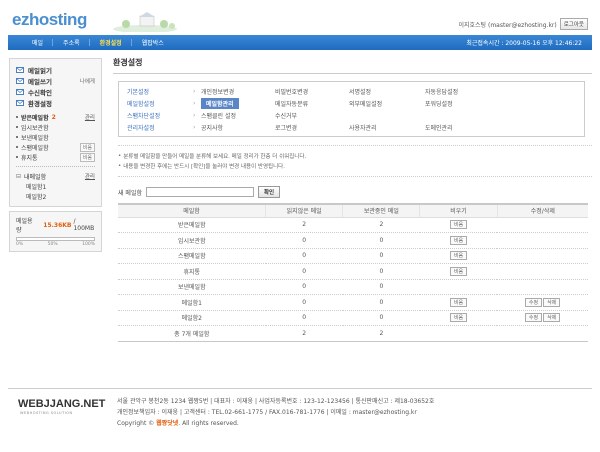 This screenshot has width=600, height=452. I want to click on folder-manage-link: 관리, so click(90, 117).